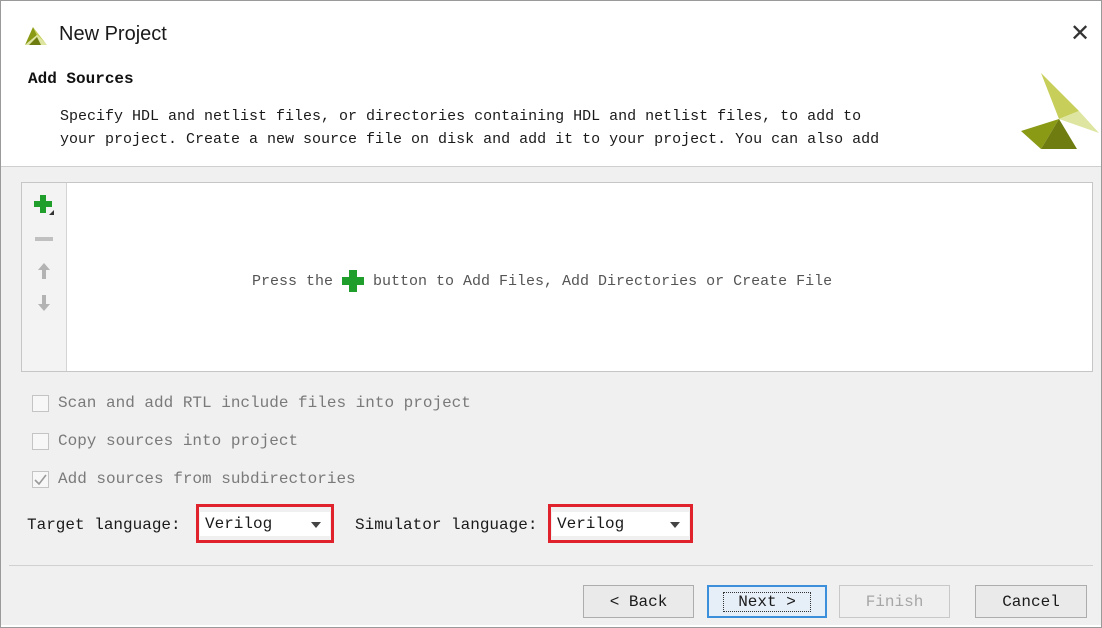 The width and height of the screenshot is (1102, 628). I want to click on check-icon, so click(40, 479).